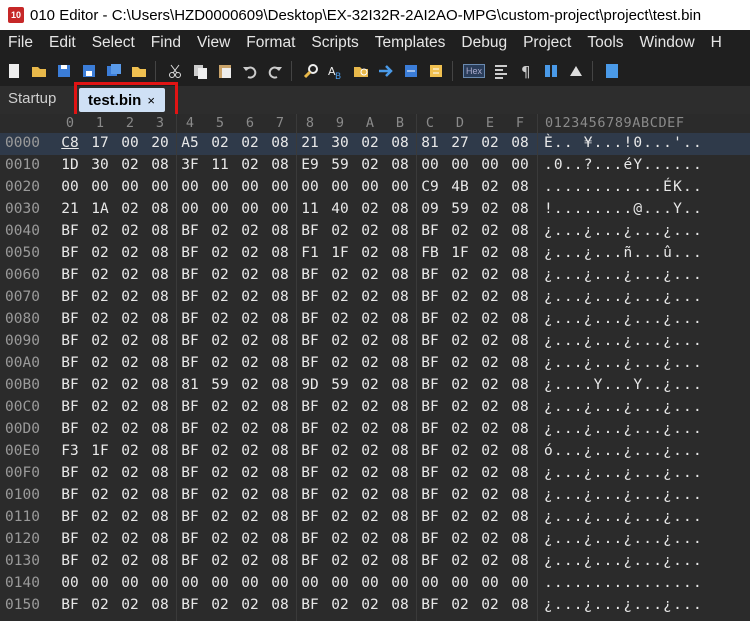 The width and height of the screenshot is (750, 621). What do you see at coordinates (100, 143) in the screenshot?
I see `hex-byte: 17` at bounding box center [100, 143].